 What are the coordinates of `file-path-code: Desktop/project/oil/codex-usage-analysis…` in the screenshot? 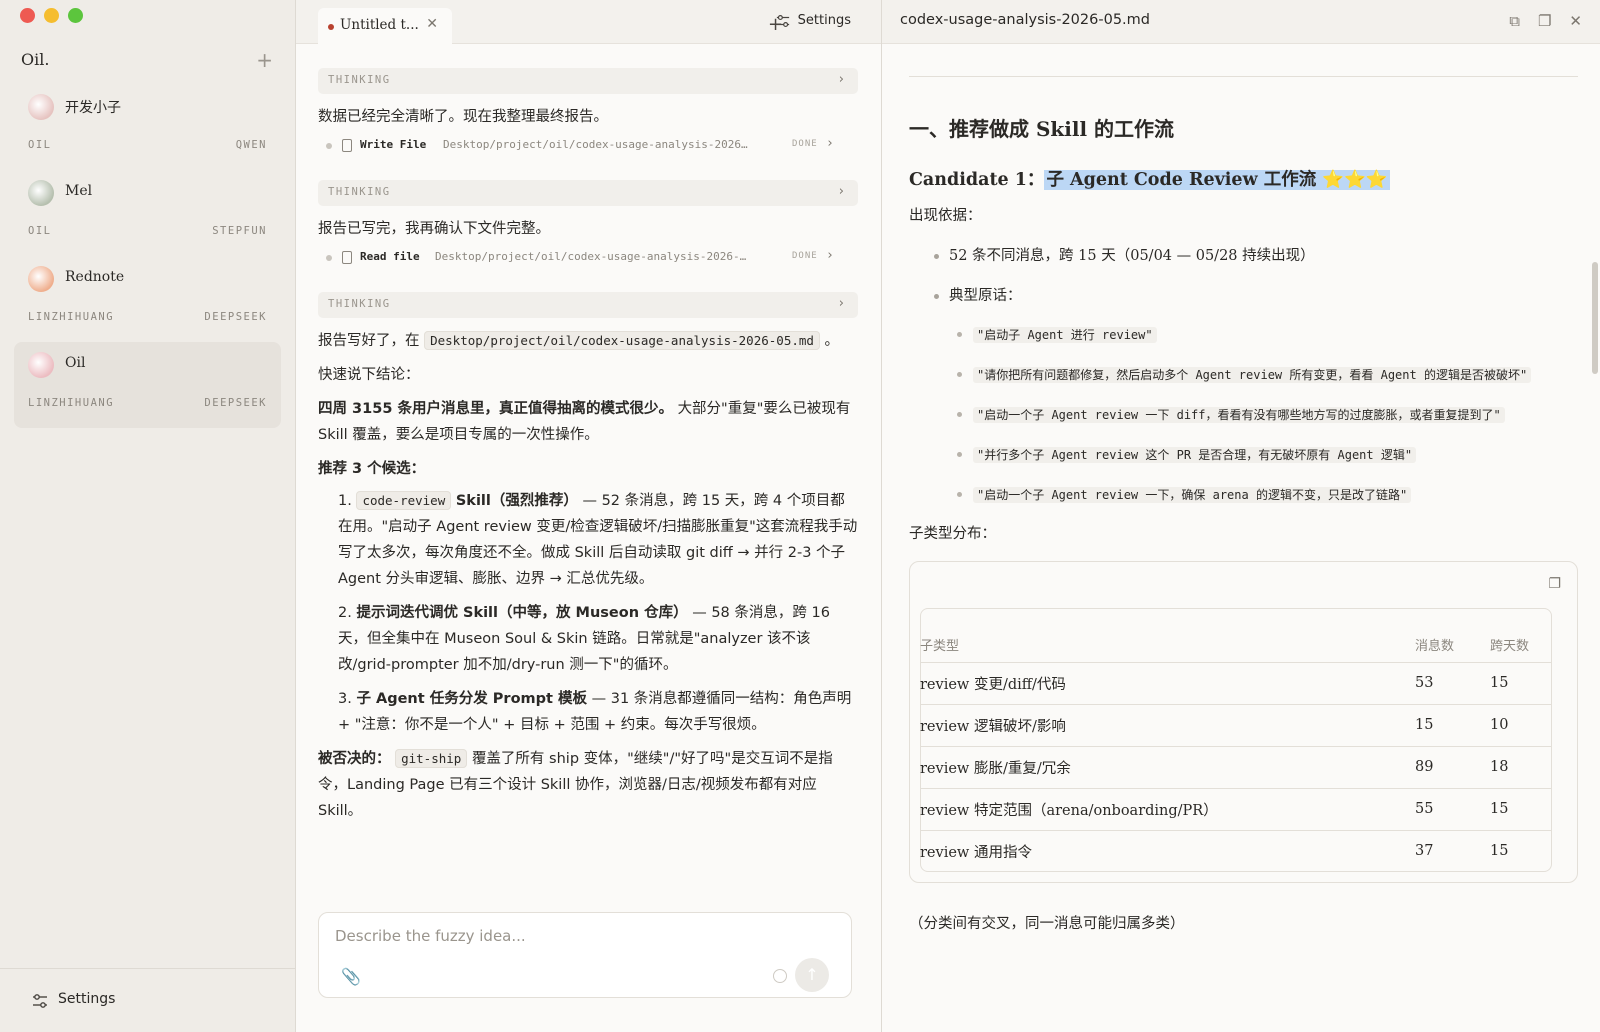 It's located at (622, 340).